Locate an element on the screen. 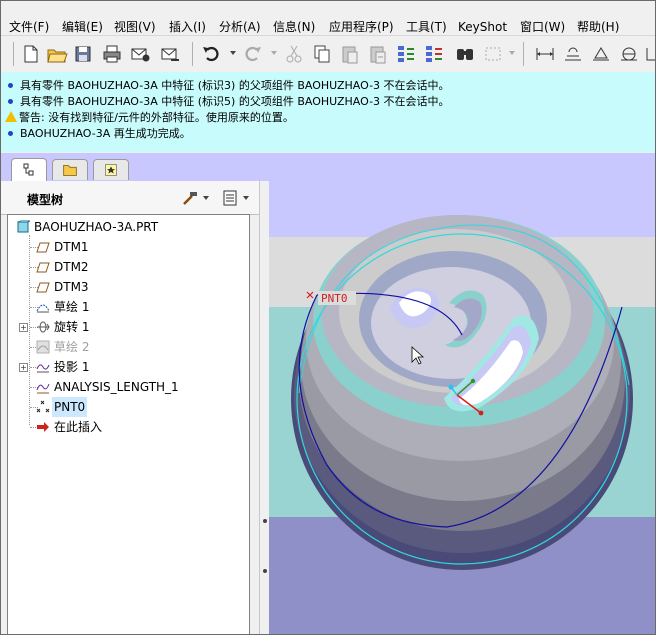 The image size is (656, 635). find-icon is located at coordinates (465, 54).